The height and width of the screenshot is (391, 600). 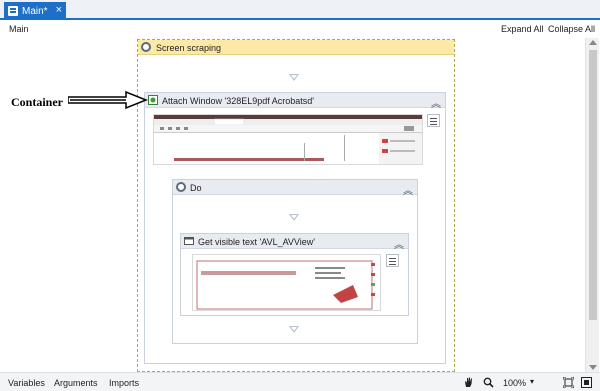 I want to click on tab-label: Main*, so click(x=35, y=11).